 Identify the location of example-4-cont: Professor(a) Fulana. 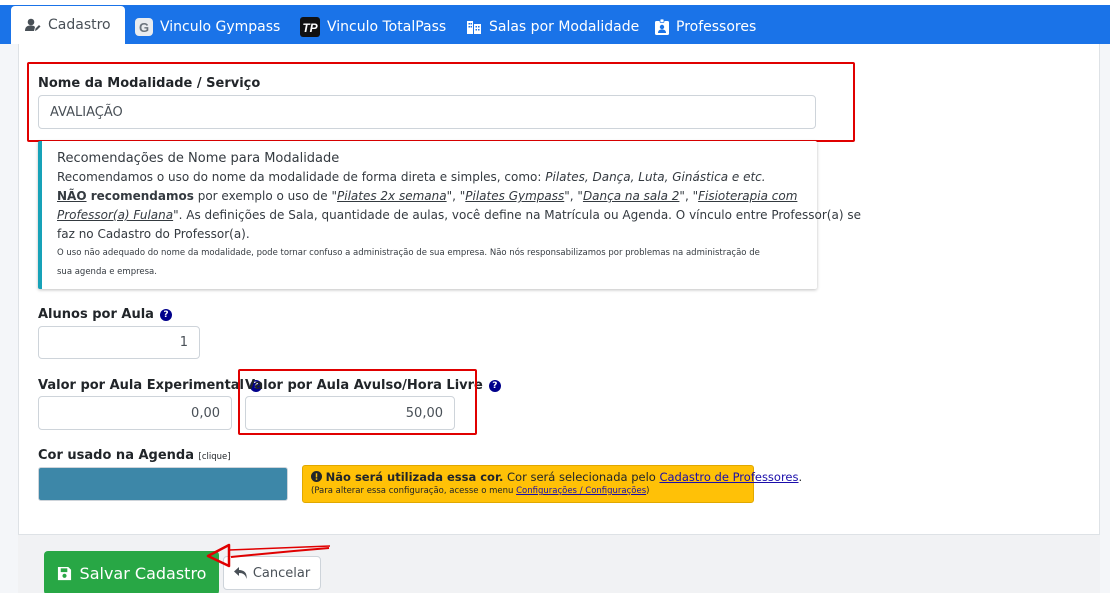
(115, 215).